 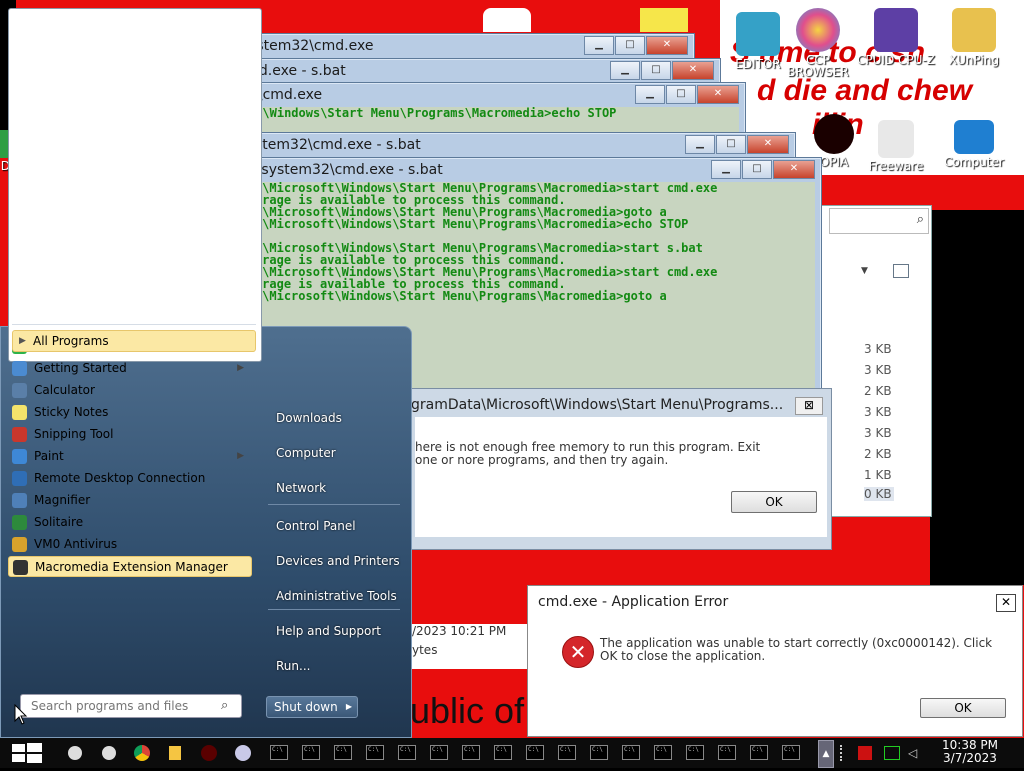 What do you see at coordinates (896, 139) in the screenshot?
I see `freeware-icon` at bounding box center [896, 139].